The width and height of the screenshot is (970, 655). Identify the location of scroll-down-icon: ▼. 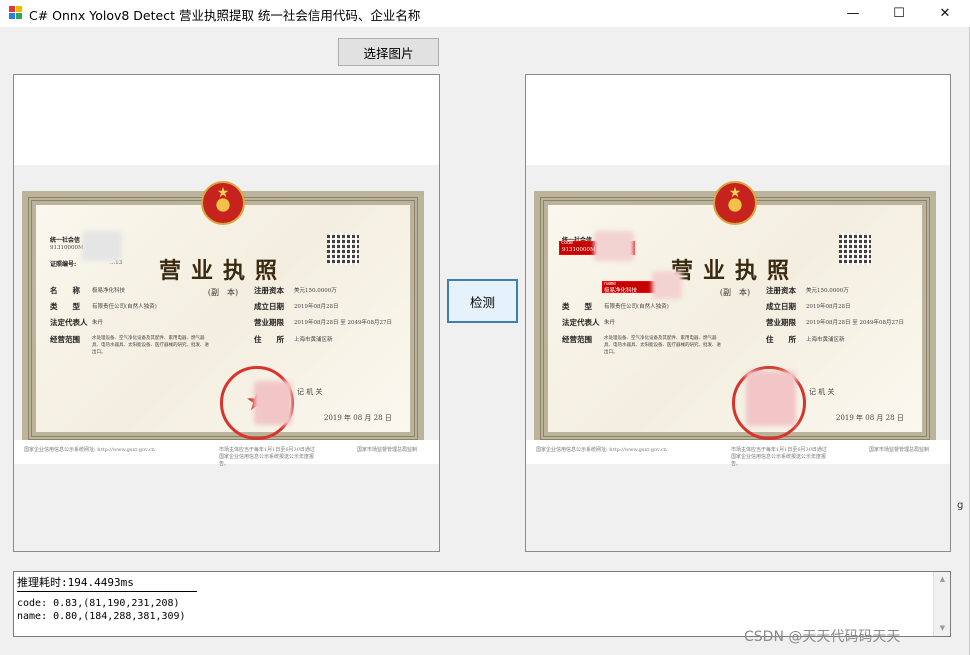
(942, 628).